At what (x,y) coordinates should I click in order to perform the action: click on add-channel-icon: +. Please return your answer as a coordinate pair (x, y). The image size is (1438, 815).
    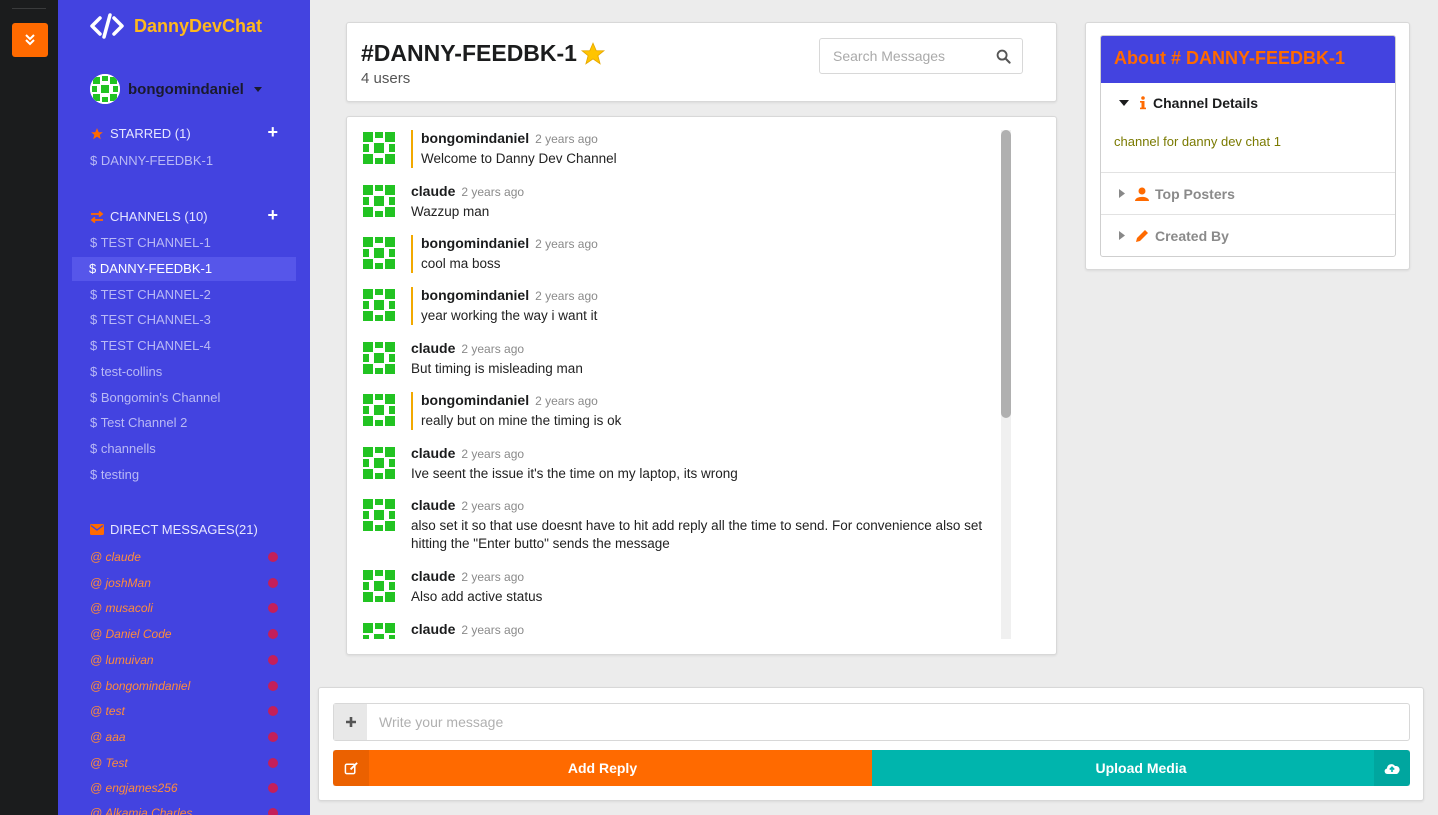
    Looking at the image, I should click on (272, 215).